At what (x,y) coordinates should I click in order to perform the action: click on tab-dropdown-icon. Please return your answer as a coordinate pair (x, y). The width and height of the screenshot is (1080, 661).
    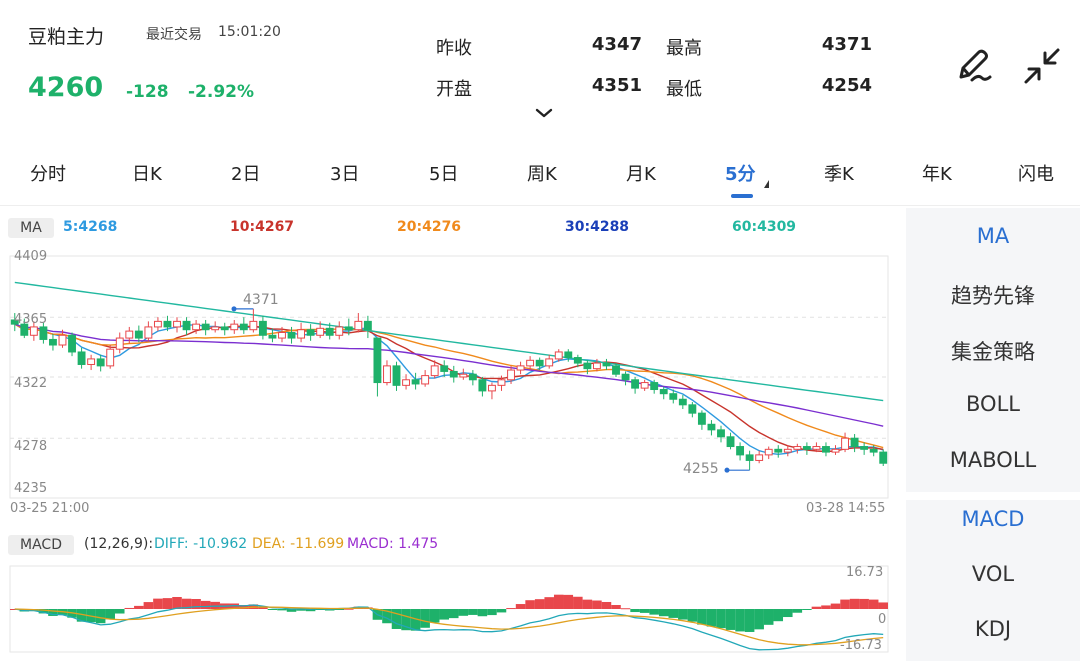
    Looking at the image, I should click on (766, 184).